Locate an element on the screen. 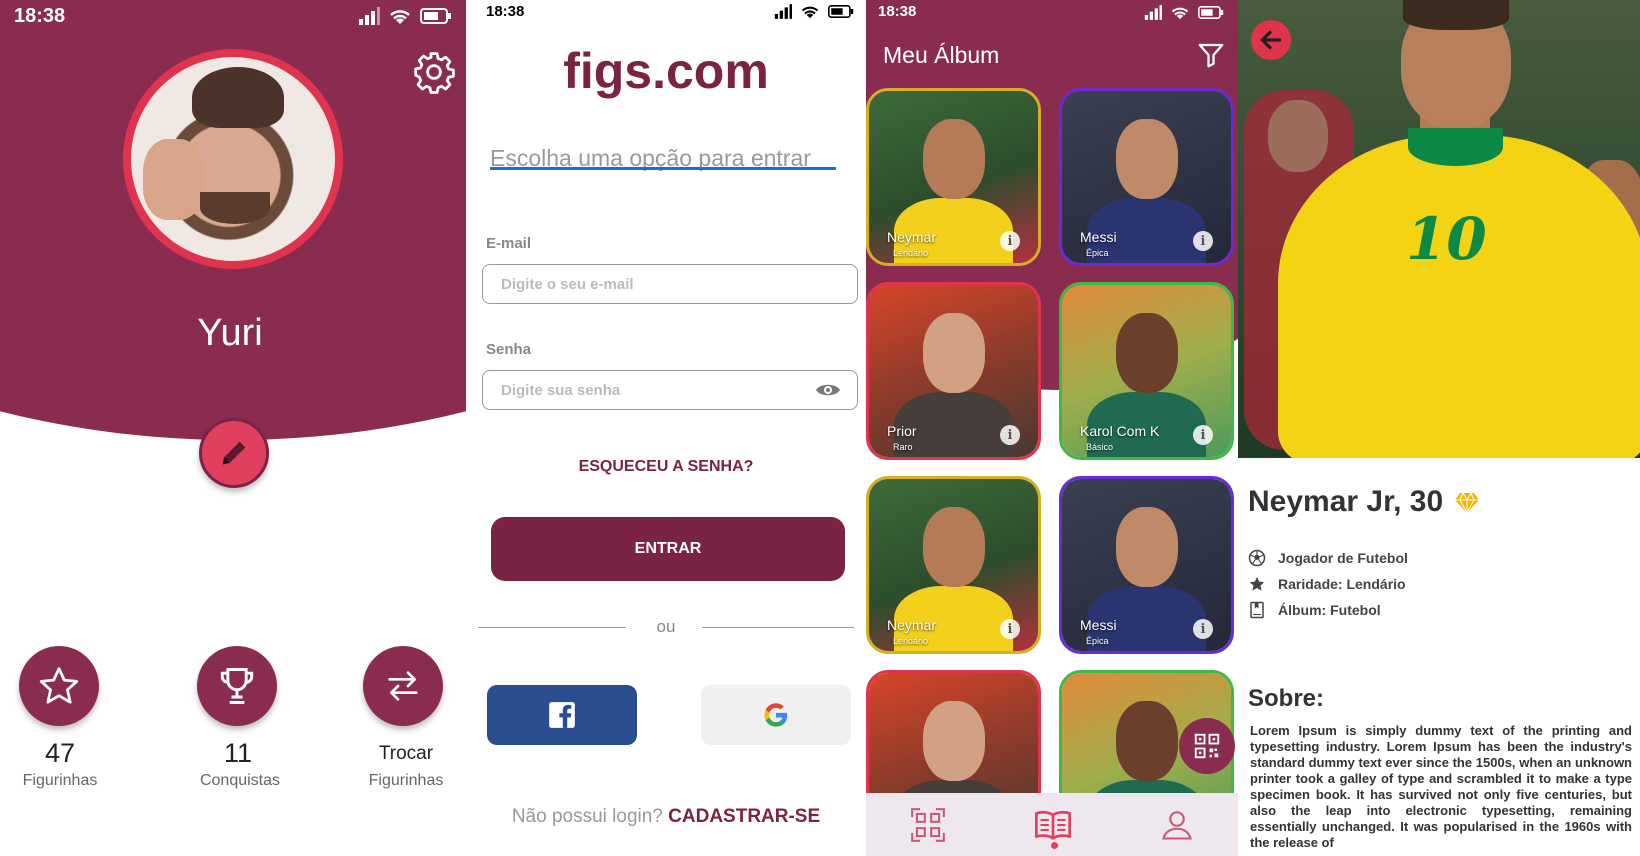  nav-album-book-icon is located at coordinates (1053, 825).